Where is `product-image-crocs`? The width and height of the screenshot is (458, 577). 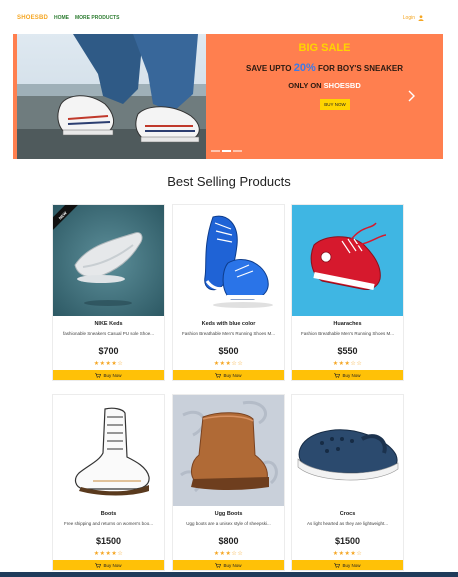
product-image-crocs is located at coordinates (347, 450).